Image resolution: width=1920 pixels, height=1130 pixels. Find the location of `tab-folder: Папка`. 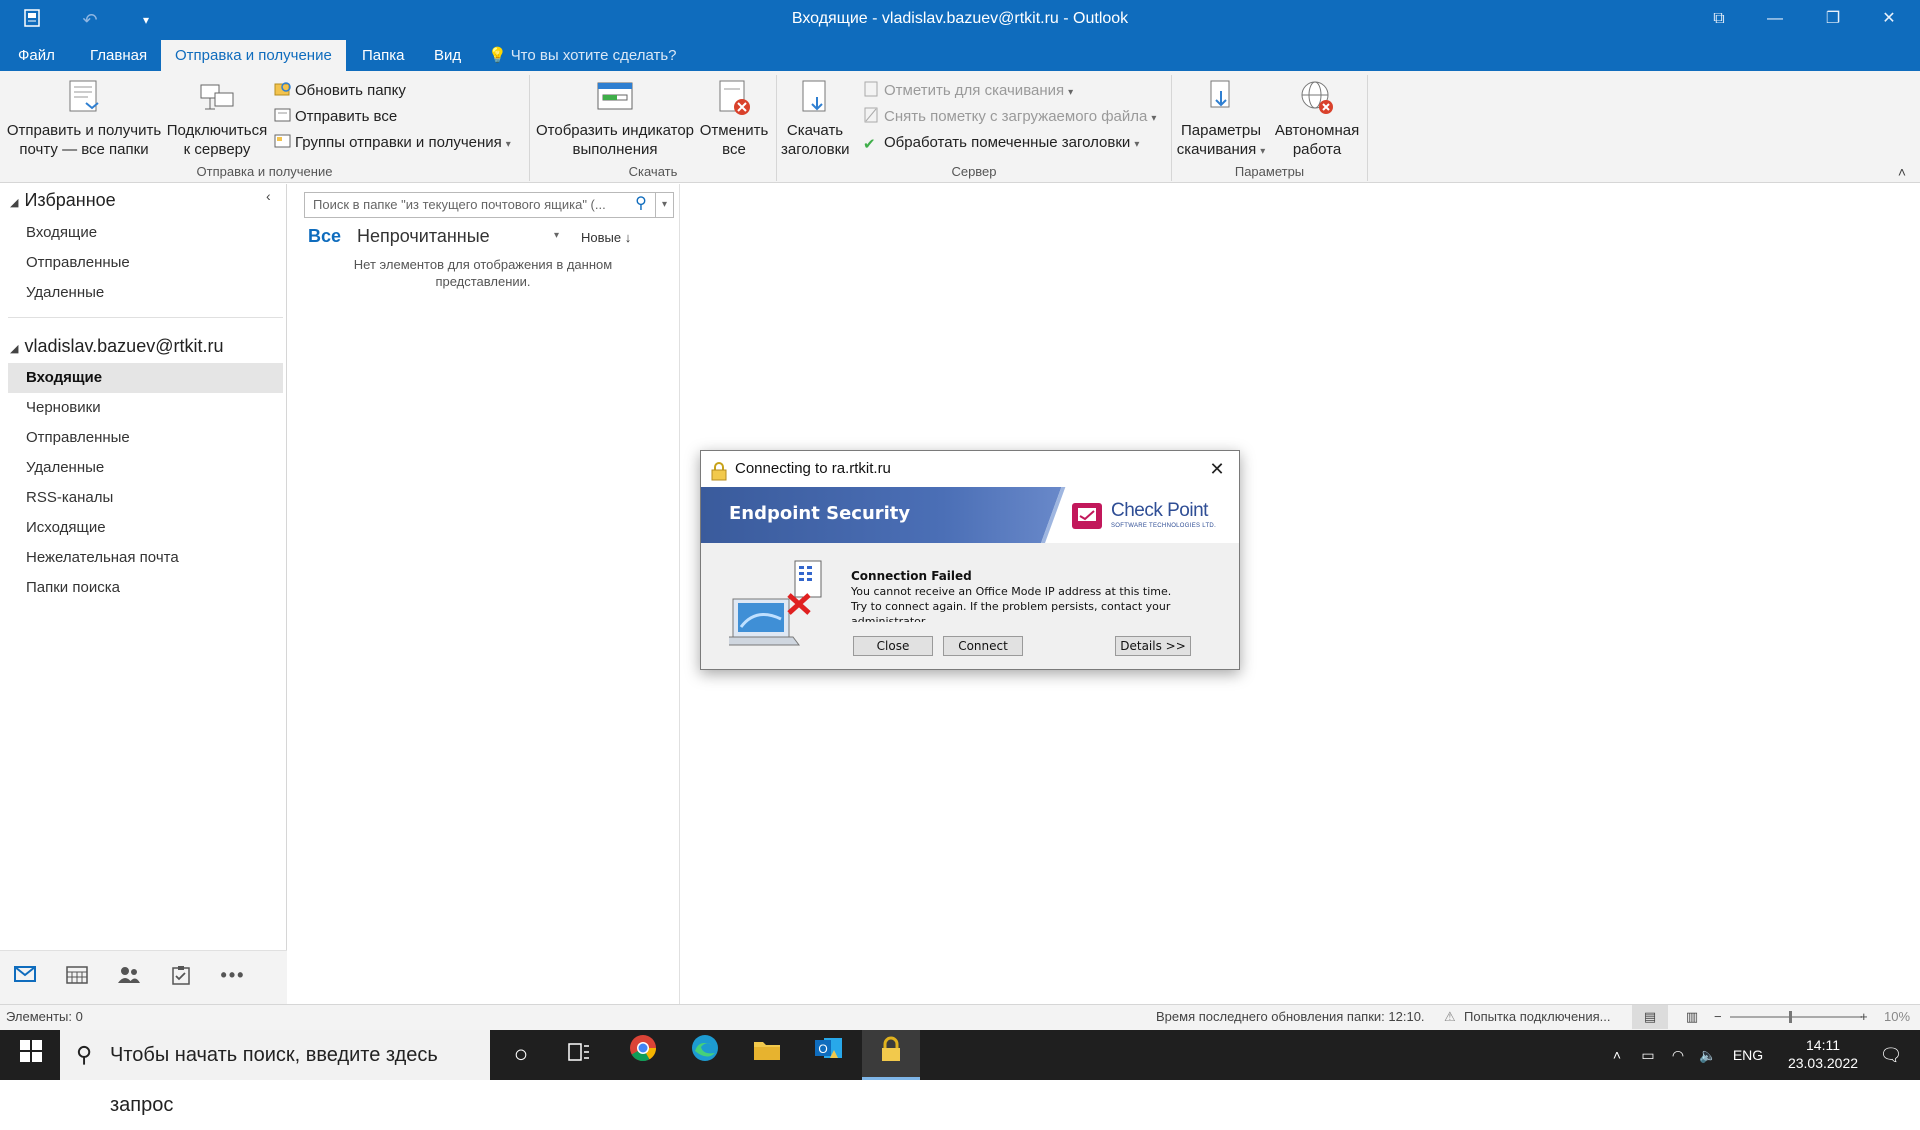

tab-folder: Папка is located at coordinates (383, 55).